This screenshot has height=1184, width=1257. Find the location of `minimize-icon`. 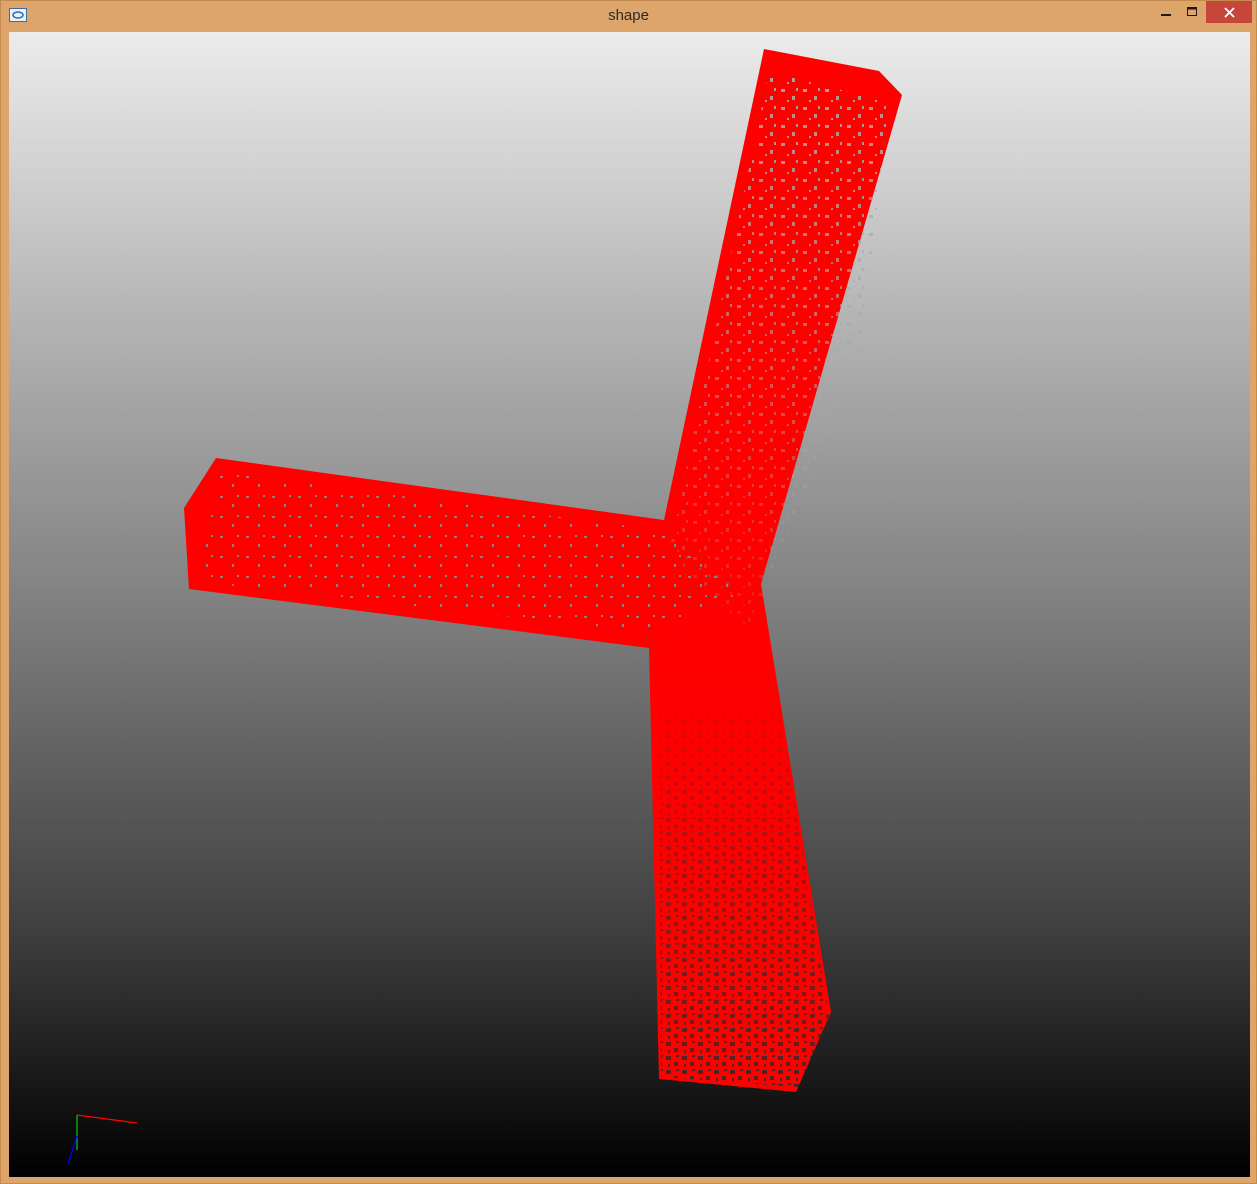

minimize-icon is located at coordinates (1166, 15).